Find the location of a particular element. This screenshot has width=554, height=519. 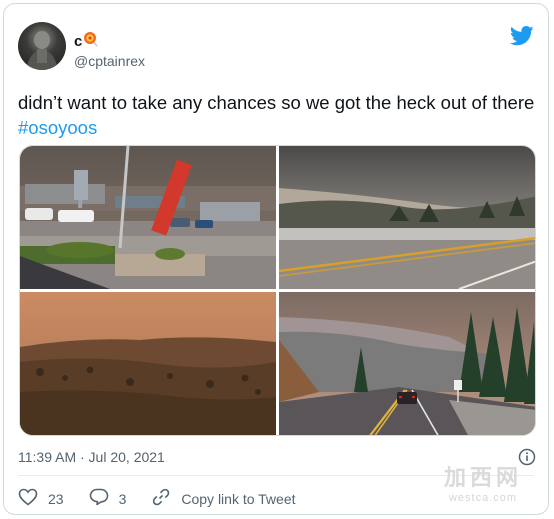

twitter-bird-icon is located at coordinates (521, 38).